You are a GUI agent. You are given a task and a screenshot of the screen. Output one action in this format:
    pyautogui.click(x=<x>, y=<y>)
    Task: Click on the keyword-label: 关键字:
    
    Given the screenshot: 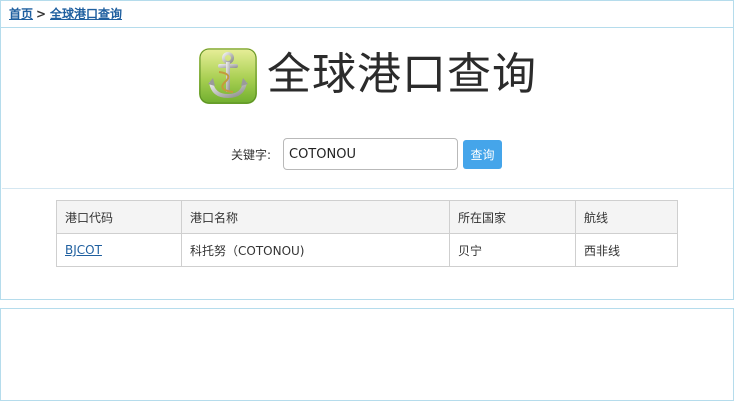 What is the action you would take?
    pyautogui.click(x=251, y=155)
    